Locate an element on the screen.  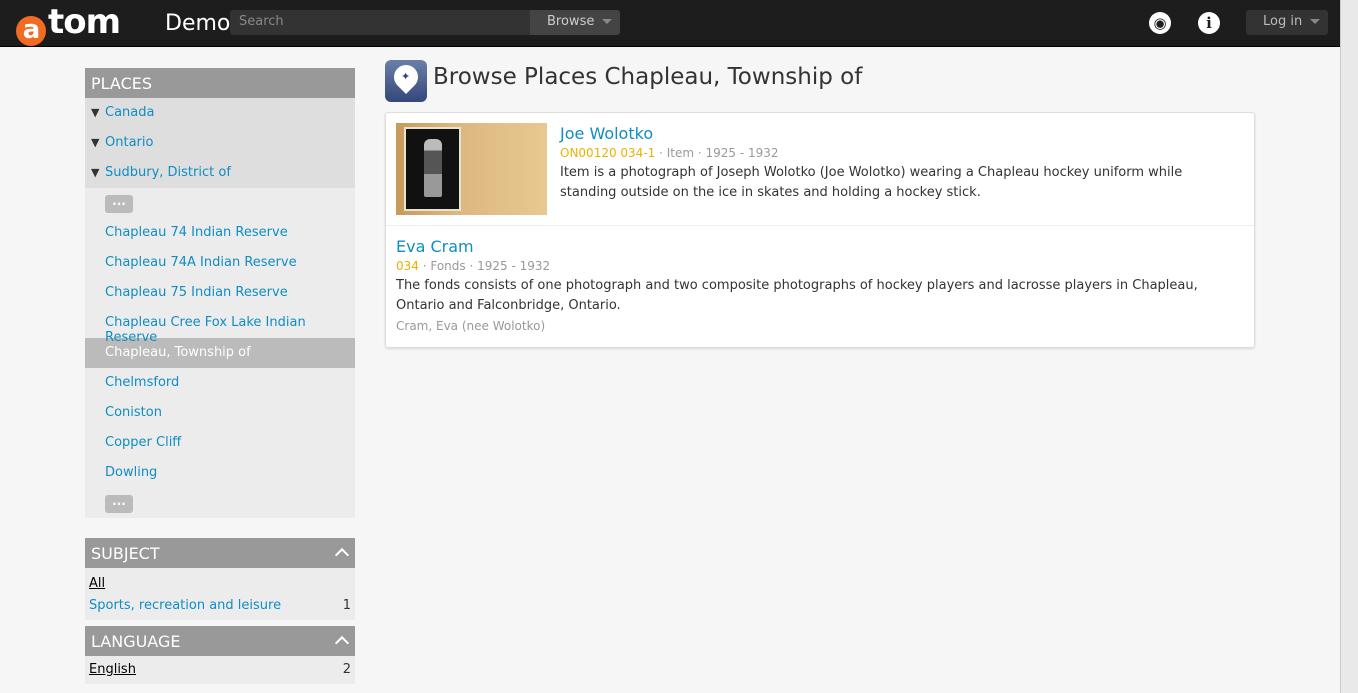
logo-text: tom is located at coordinates (84, 22).